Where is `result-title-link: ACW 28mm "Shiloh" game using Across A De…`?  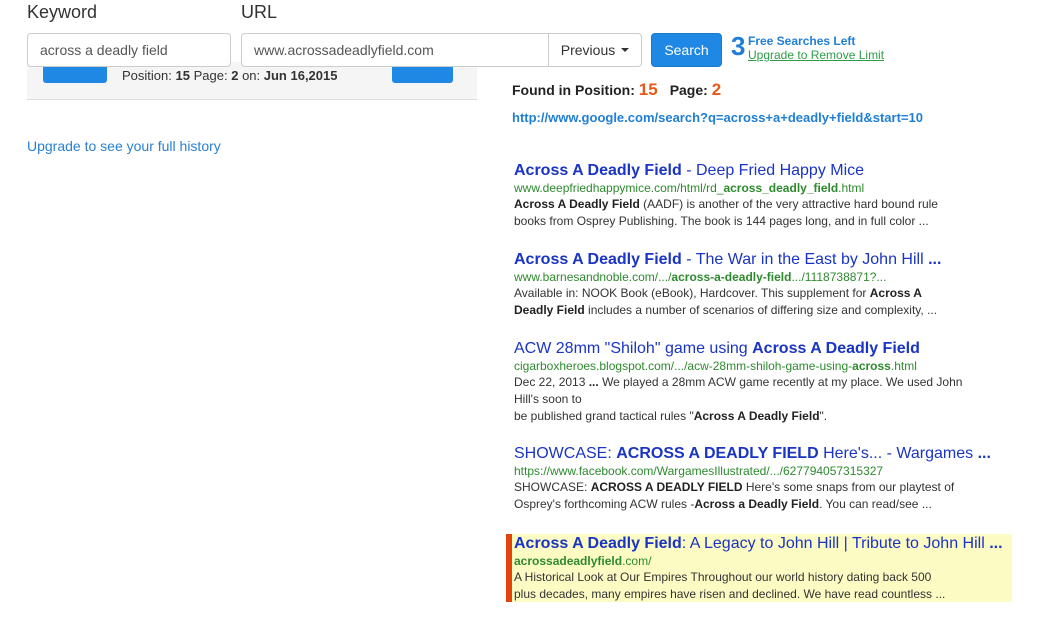 result-title-link: ACW 28mm "Shiloh" game using Across A De… is located at coordinates (761, 349).